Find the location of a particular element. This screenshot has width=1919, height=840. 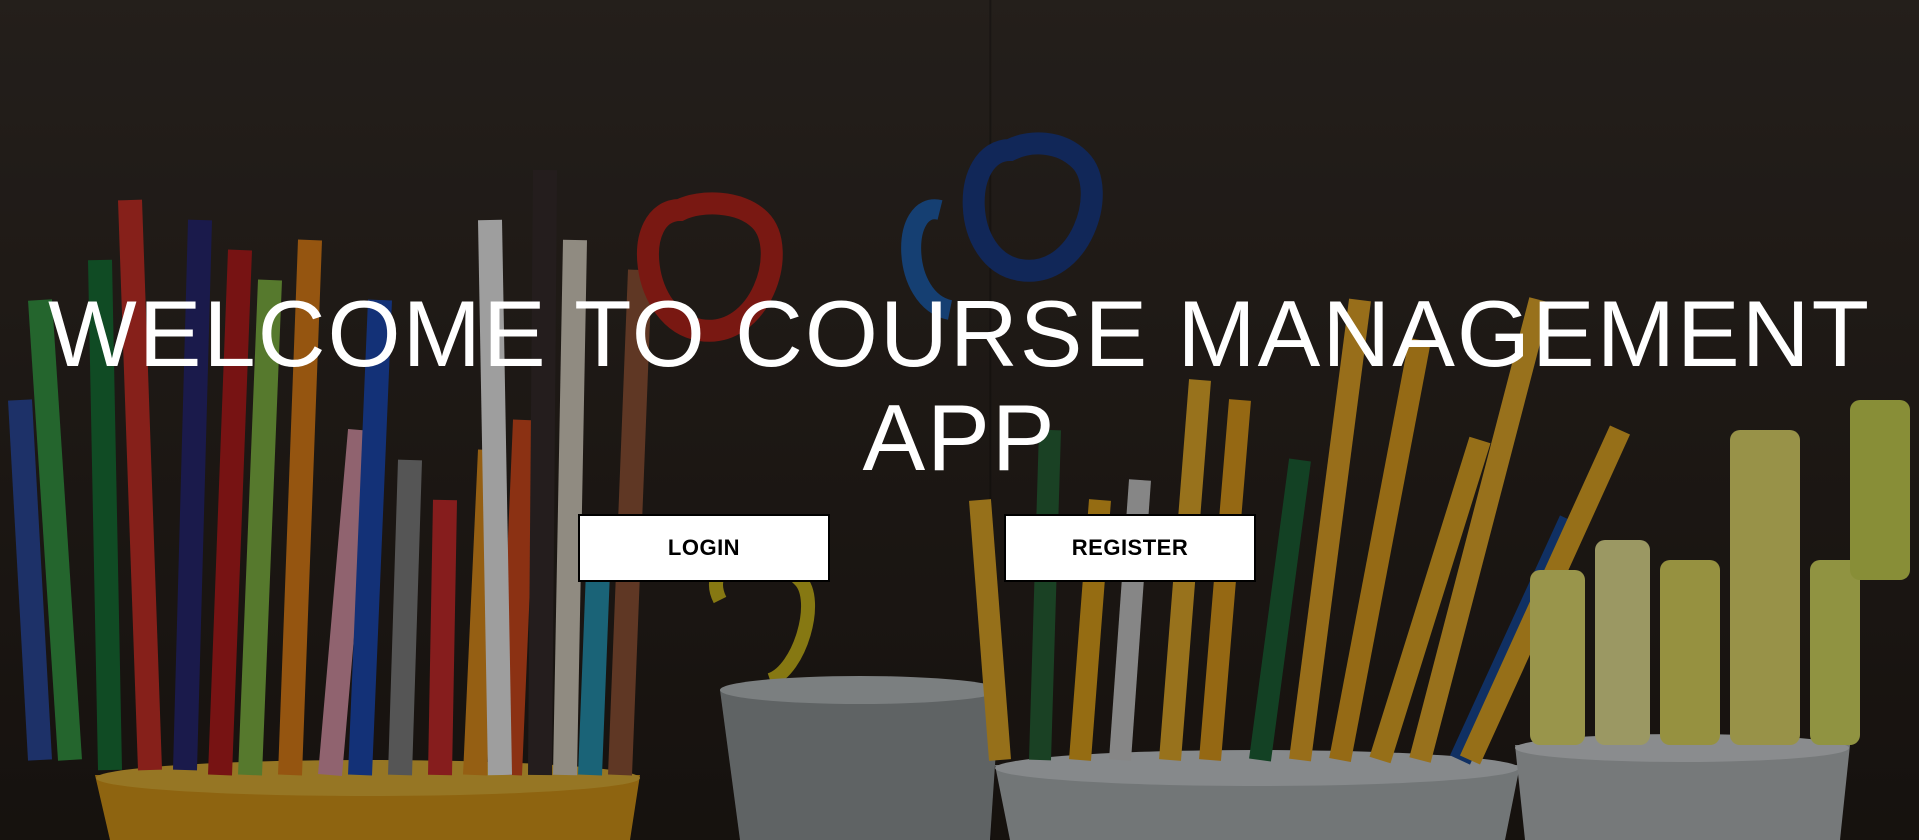

hero-actions: LOGIN REGISTER is located at coordinates (959, 549).